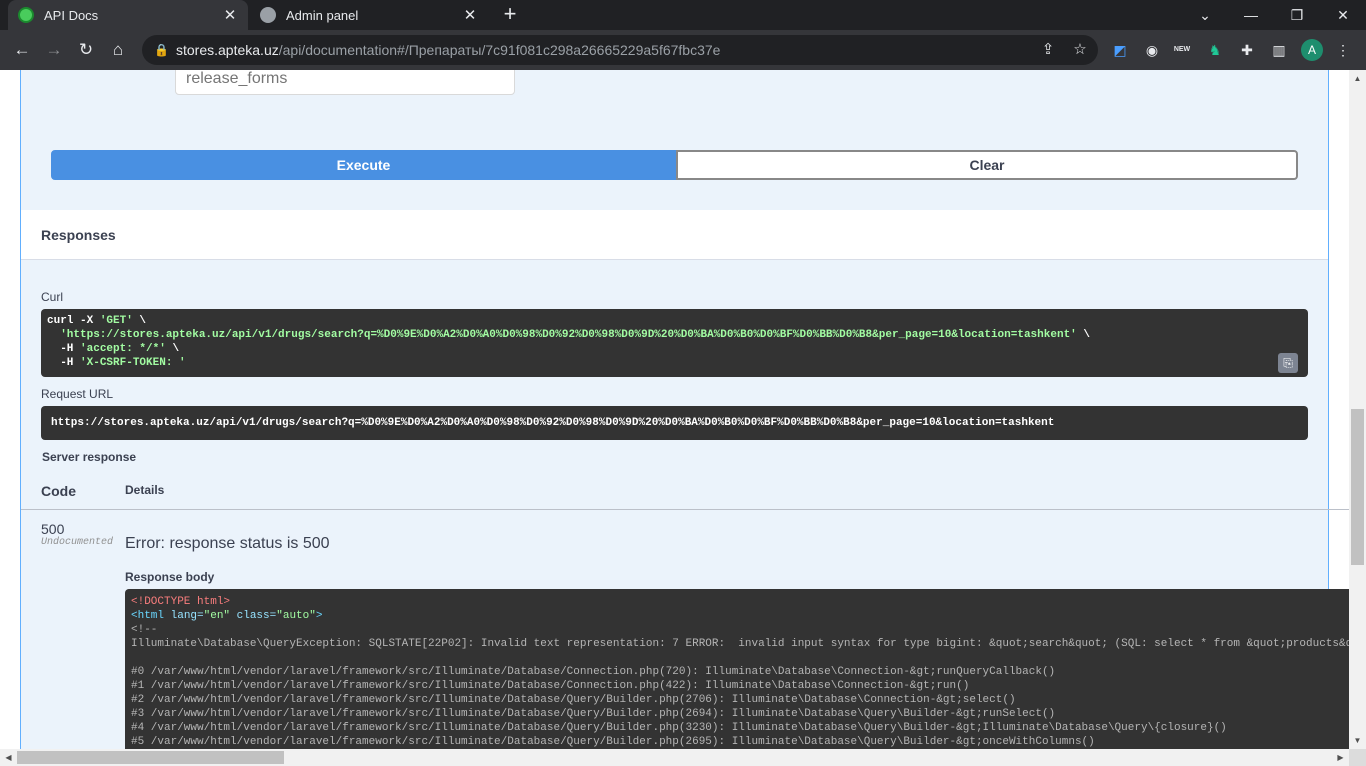 This screenshot has width=1366, height=766. I want to click on scroll-right-icon: ▶, so click(1340, 757).